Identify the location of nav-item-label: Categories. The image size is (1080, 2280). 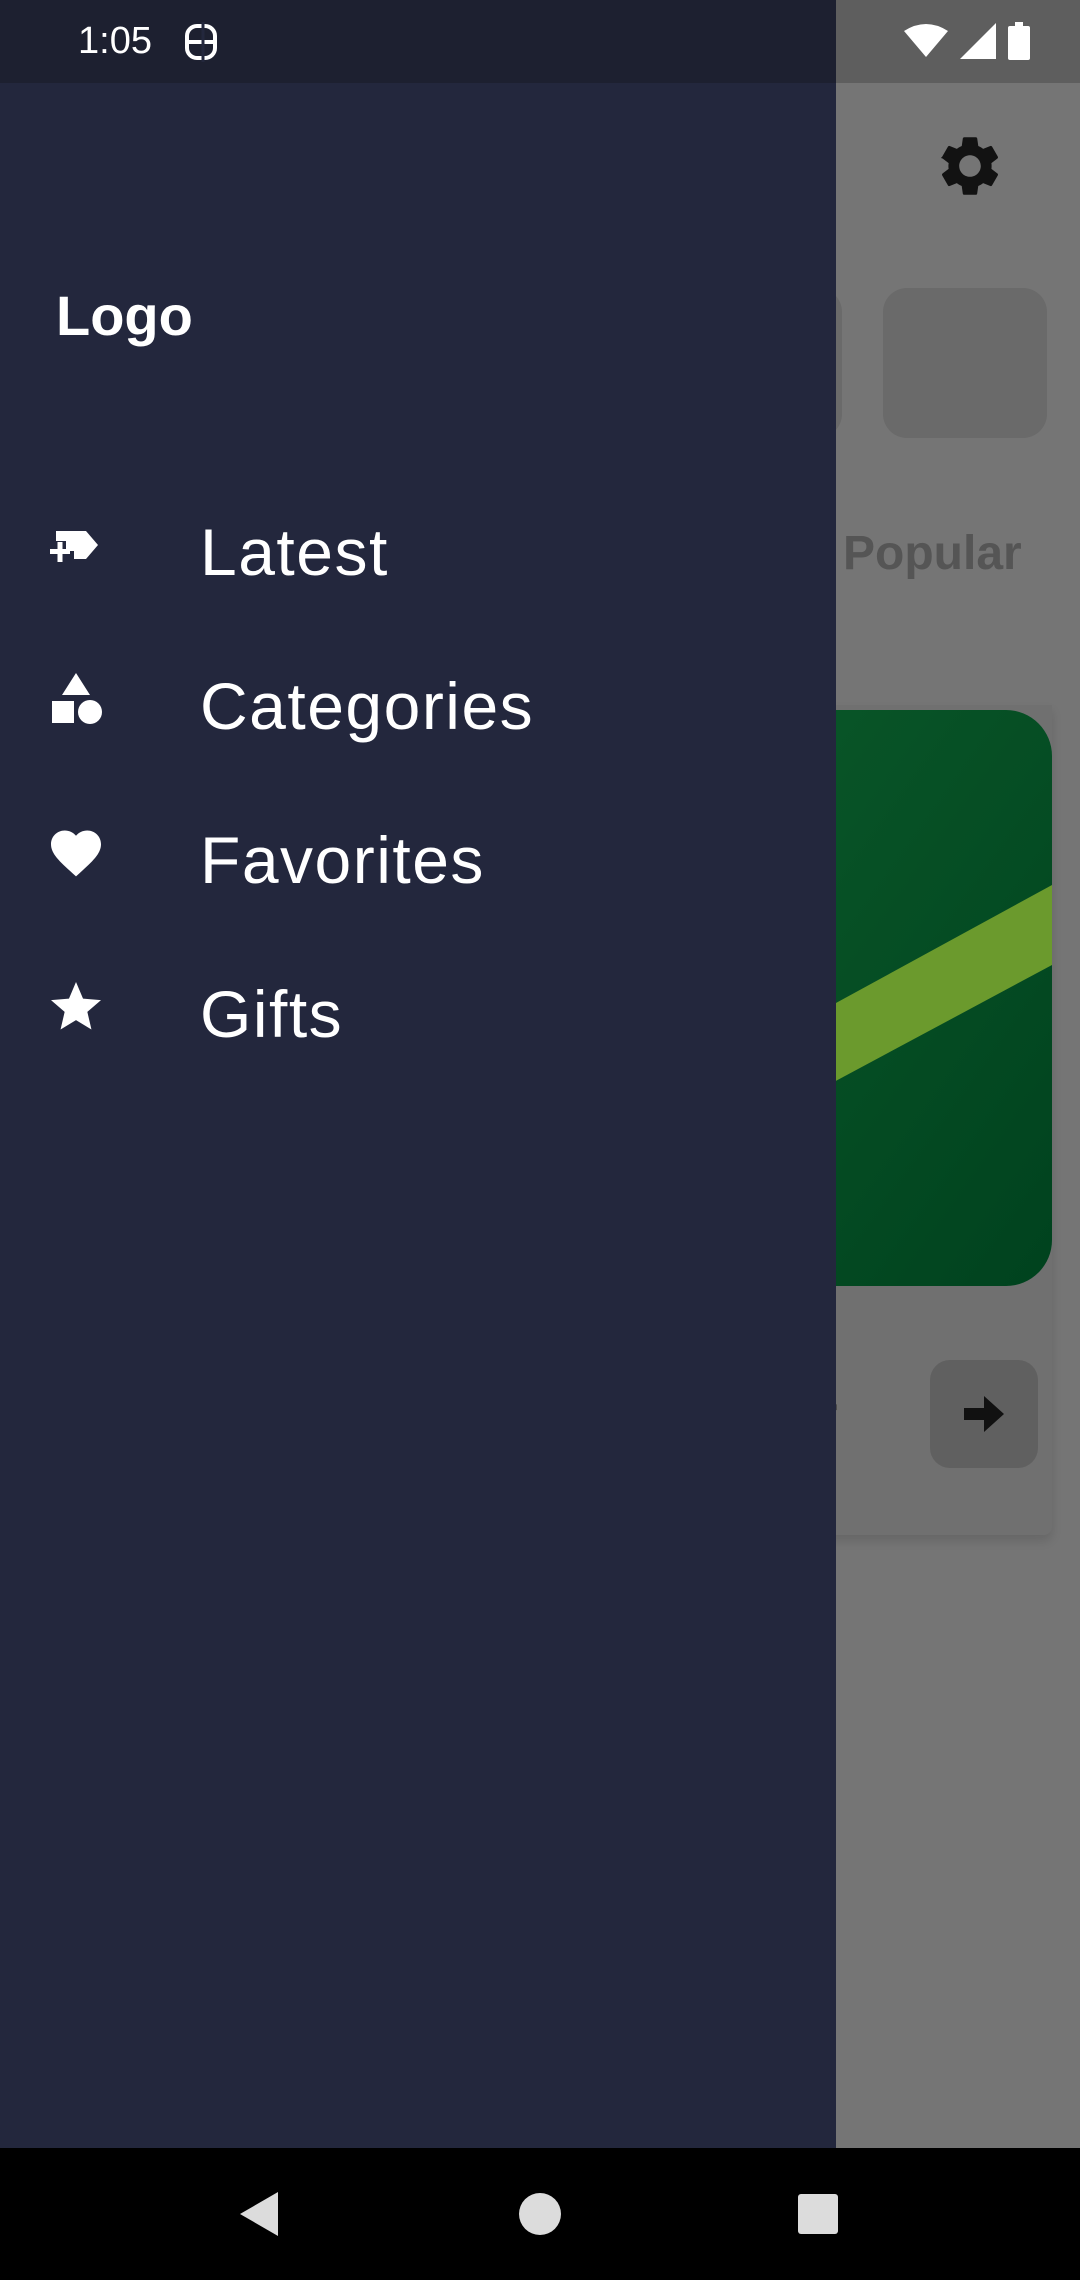
(367, 706).